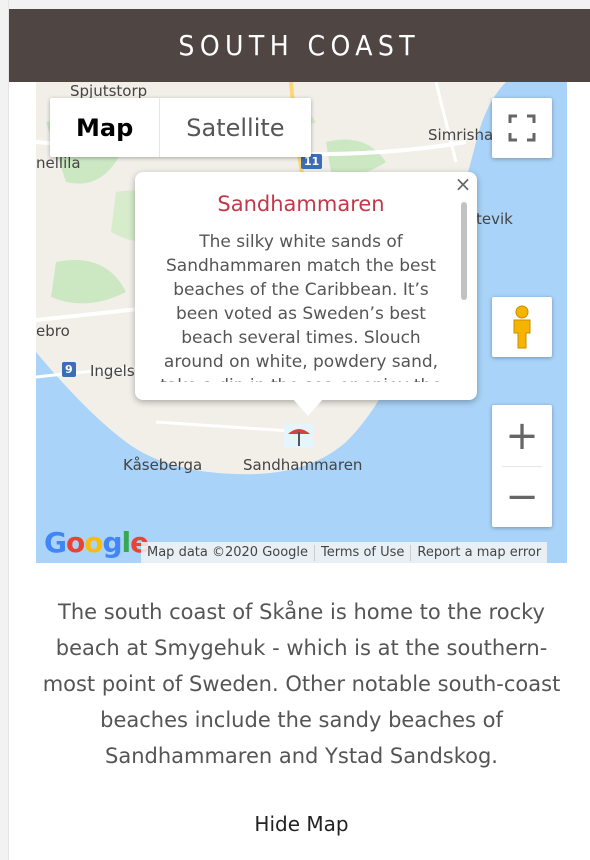 This screenshot has width=590, height=860. What do you see at coordinates (463, 184) in the screenshot?
I see `close-icon: ×` at bounding box center [463, 184].